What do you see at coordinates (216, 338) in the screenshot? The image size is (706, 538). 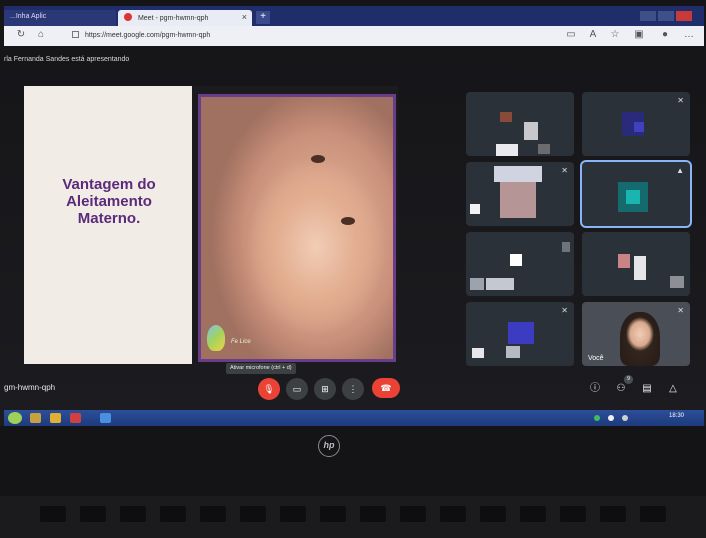 I see `slide-logo-icon` at bounding box center [216, 338].